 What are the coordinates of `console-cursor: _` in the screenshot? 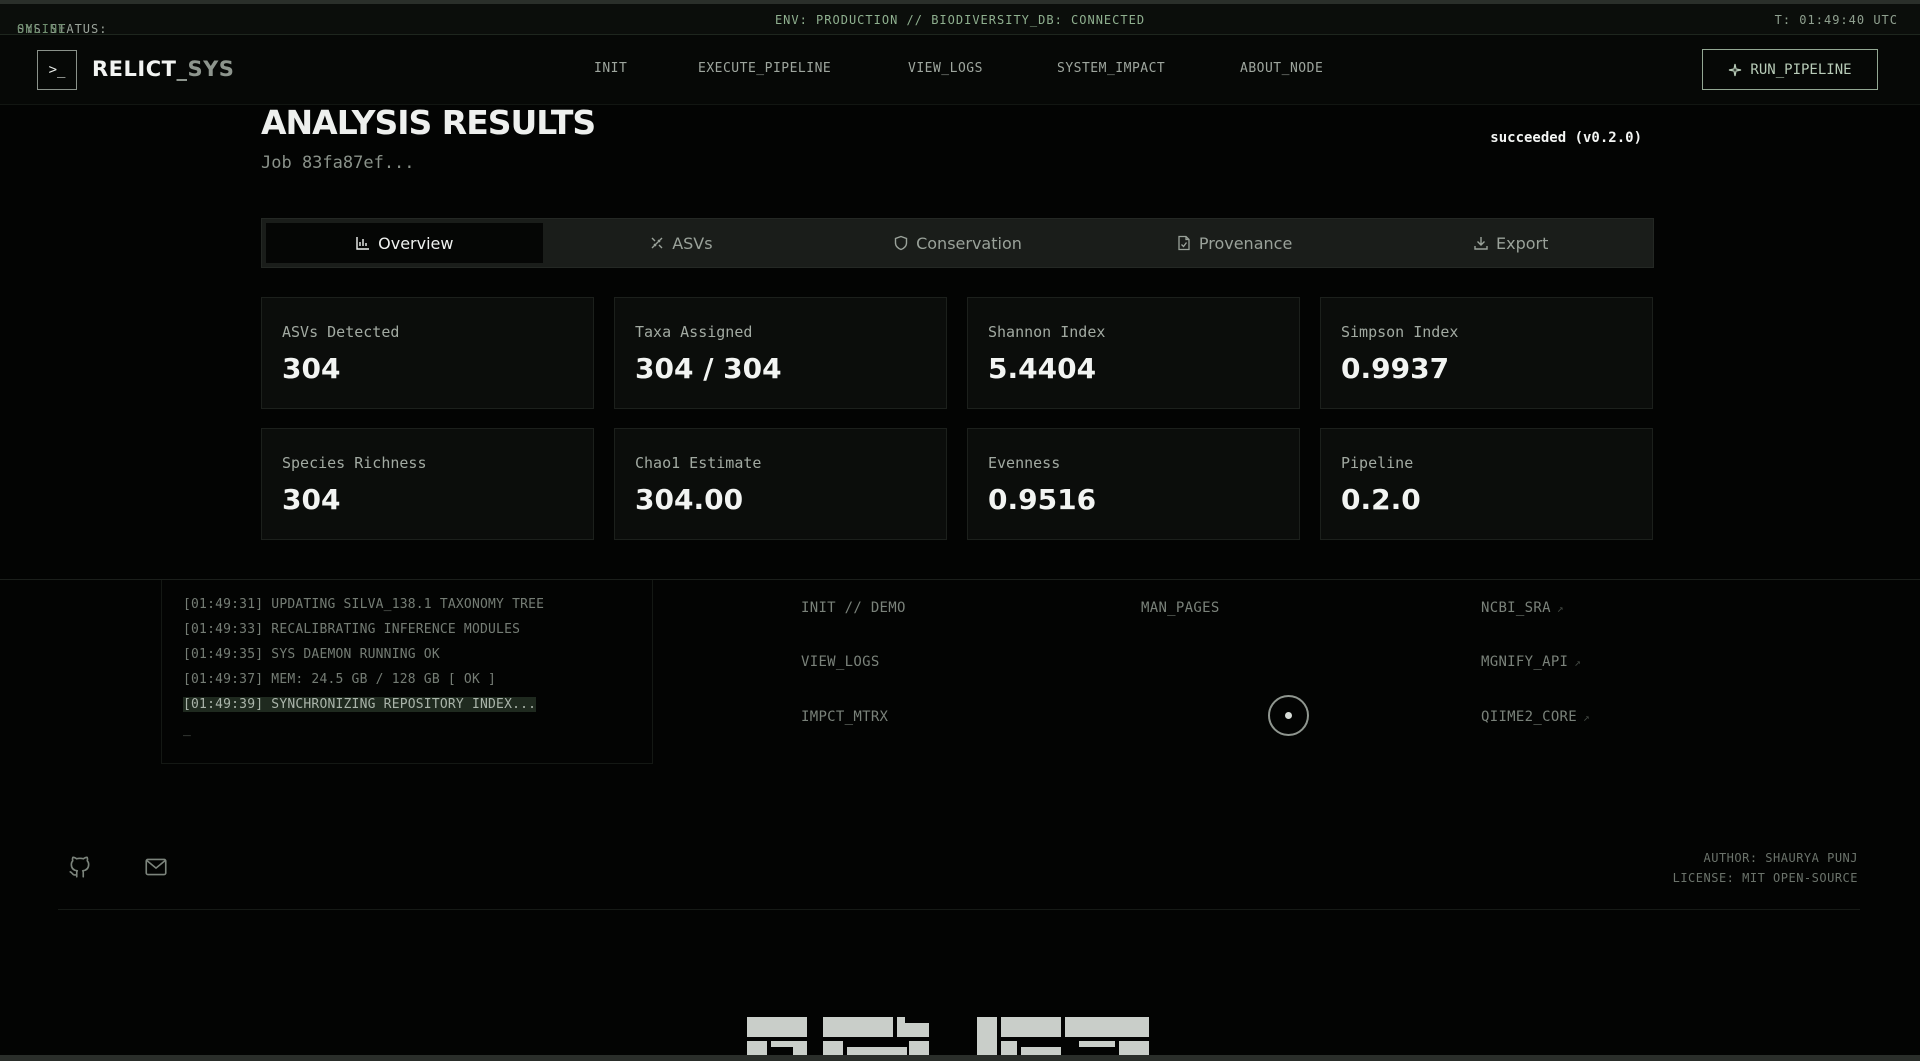 It's located at (187, 729).